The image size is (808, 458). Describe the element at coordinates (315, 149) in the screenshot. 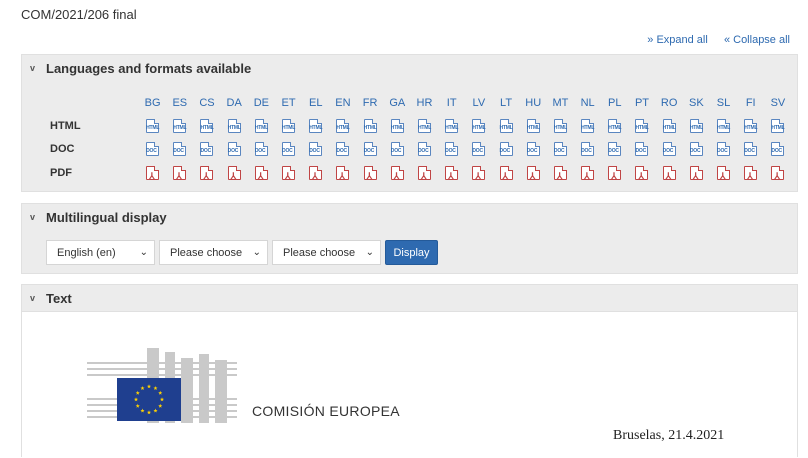

I see `doc-link-el: DOC` at that location.